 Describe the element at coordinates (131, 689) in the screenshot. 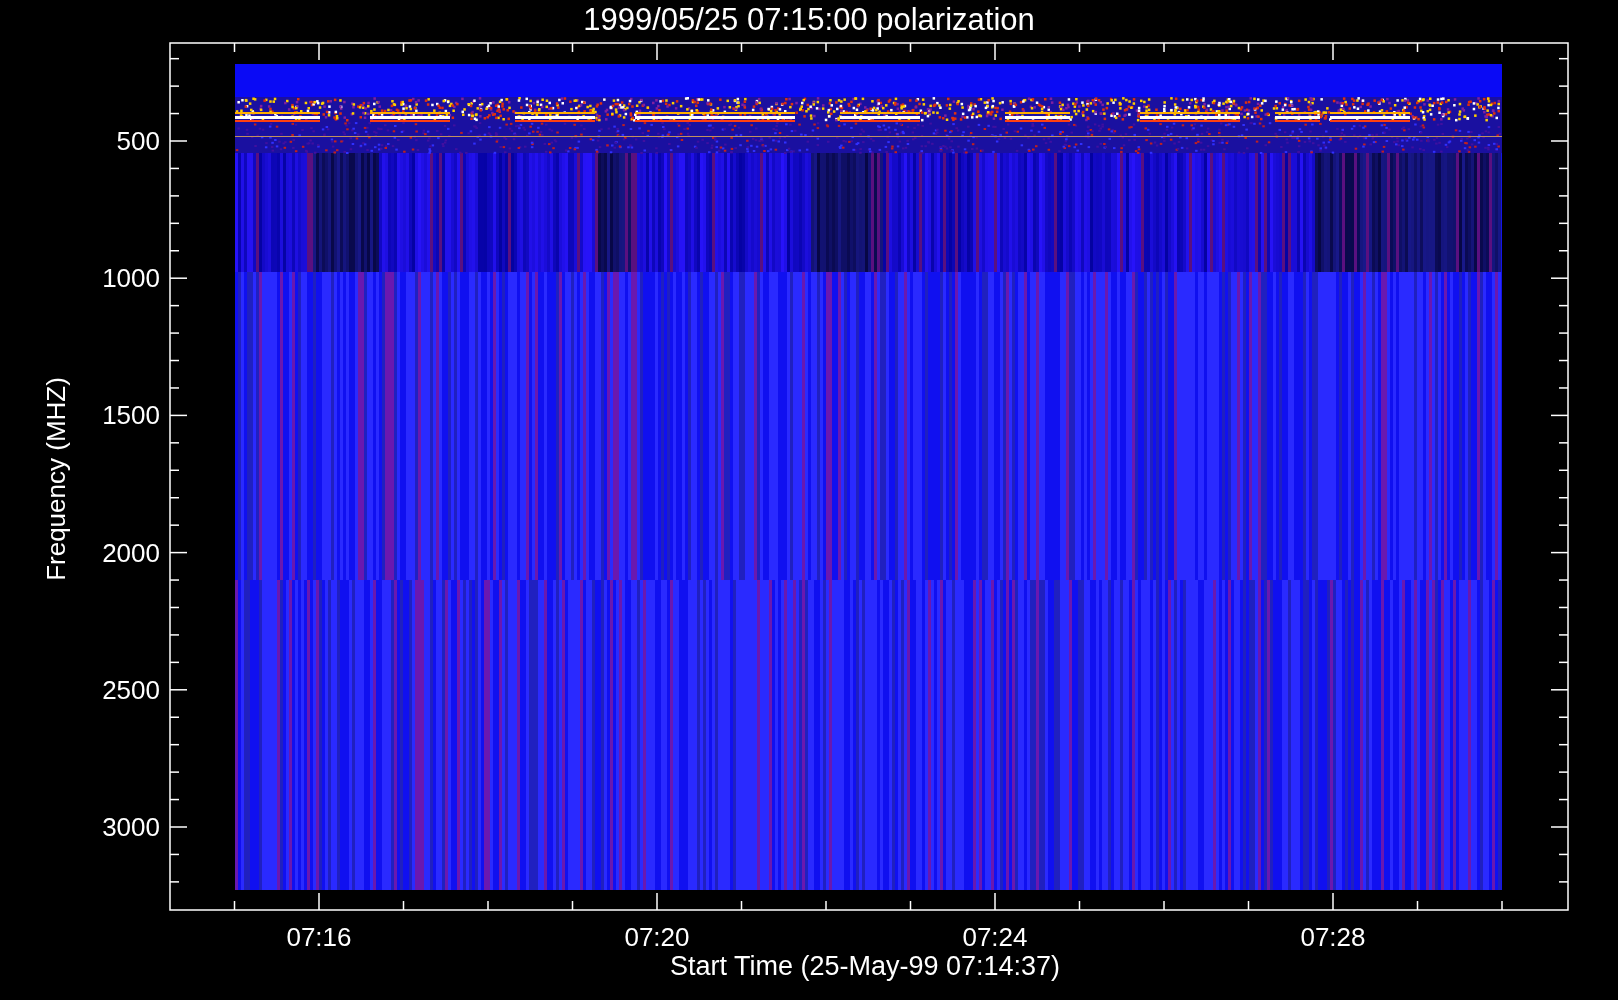

I see `y-tick-label: 2500` at that location.